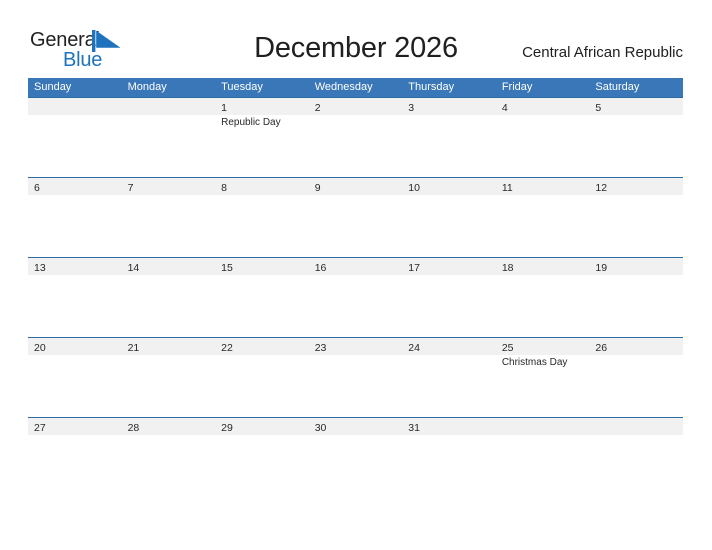  What do you see at coordinates (133, 348) in the screenshot?
I see `day-number: 21` at bounding box center [133, 348].